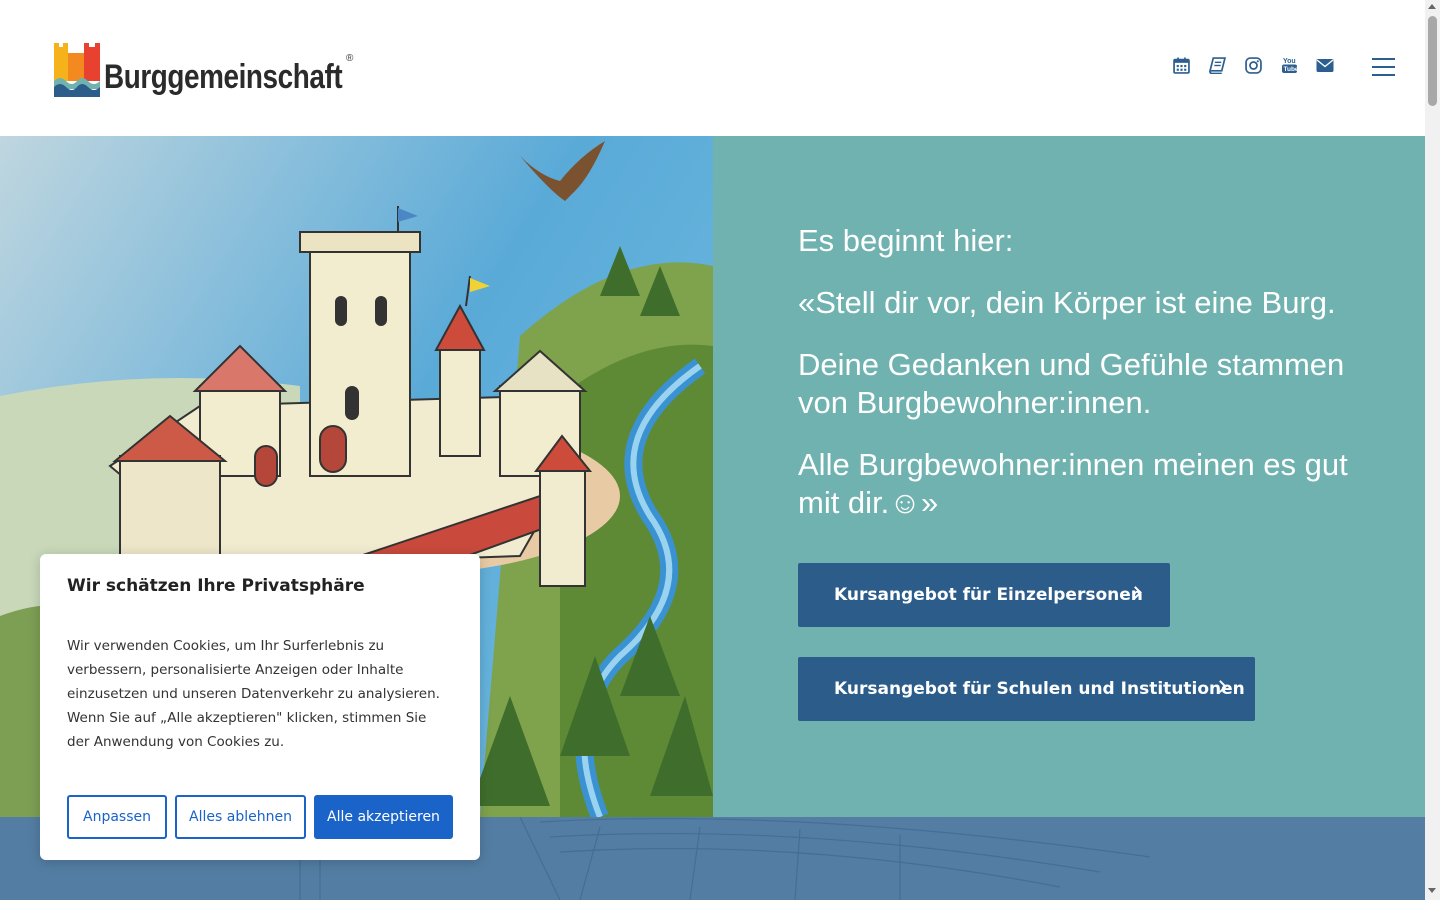  What do you see at coordinates (906, 240) in the screenshot?
I see `hero-line-1: Es beginnt hier:` at bounding box center [906, 240].